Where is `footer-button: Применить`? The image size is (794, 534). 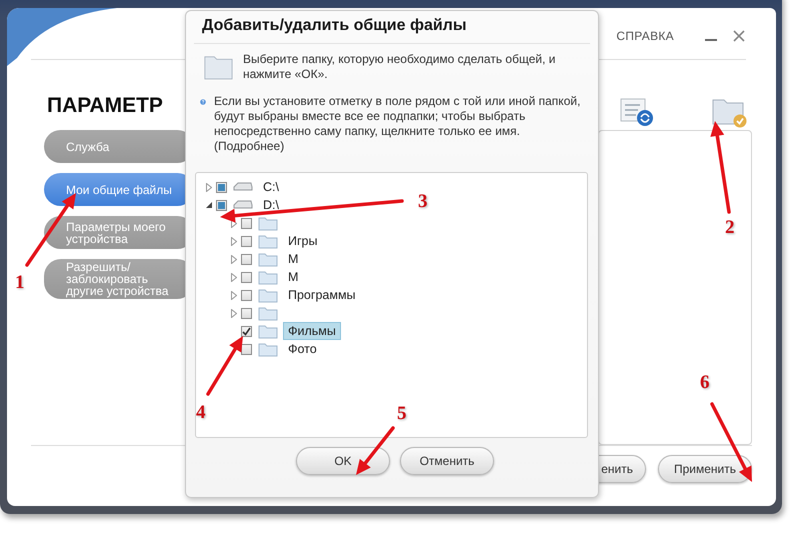 footer-button: Применить is located at coordinates (705, 469).